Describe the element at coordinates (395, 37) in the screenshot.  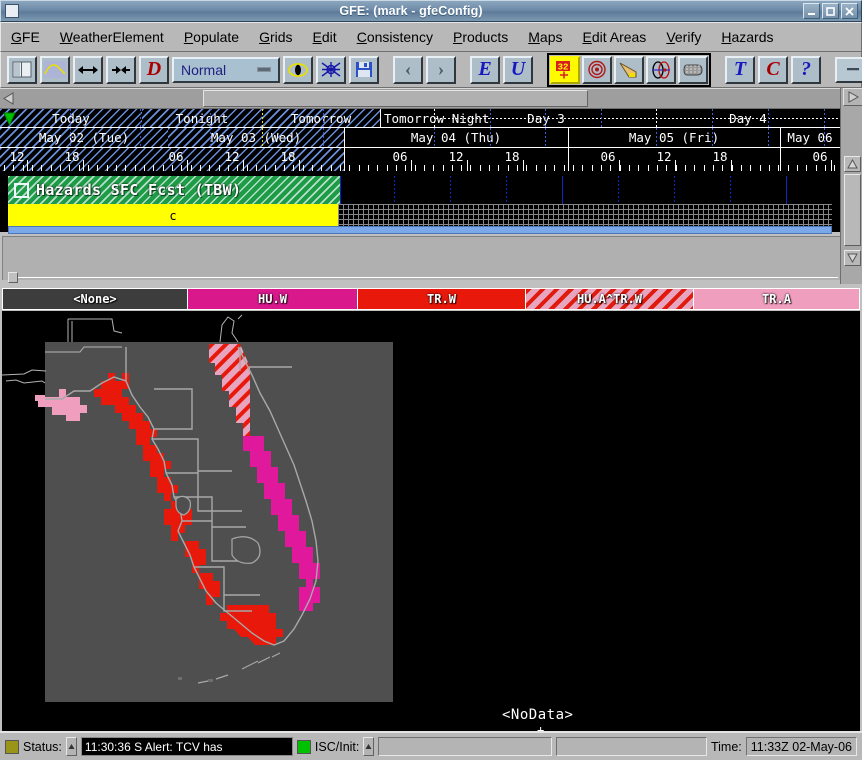
I see `menu-consistency: Consistency` at that location.